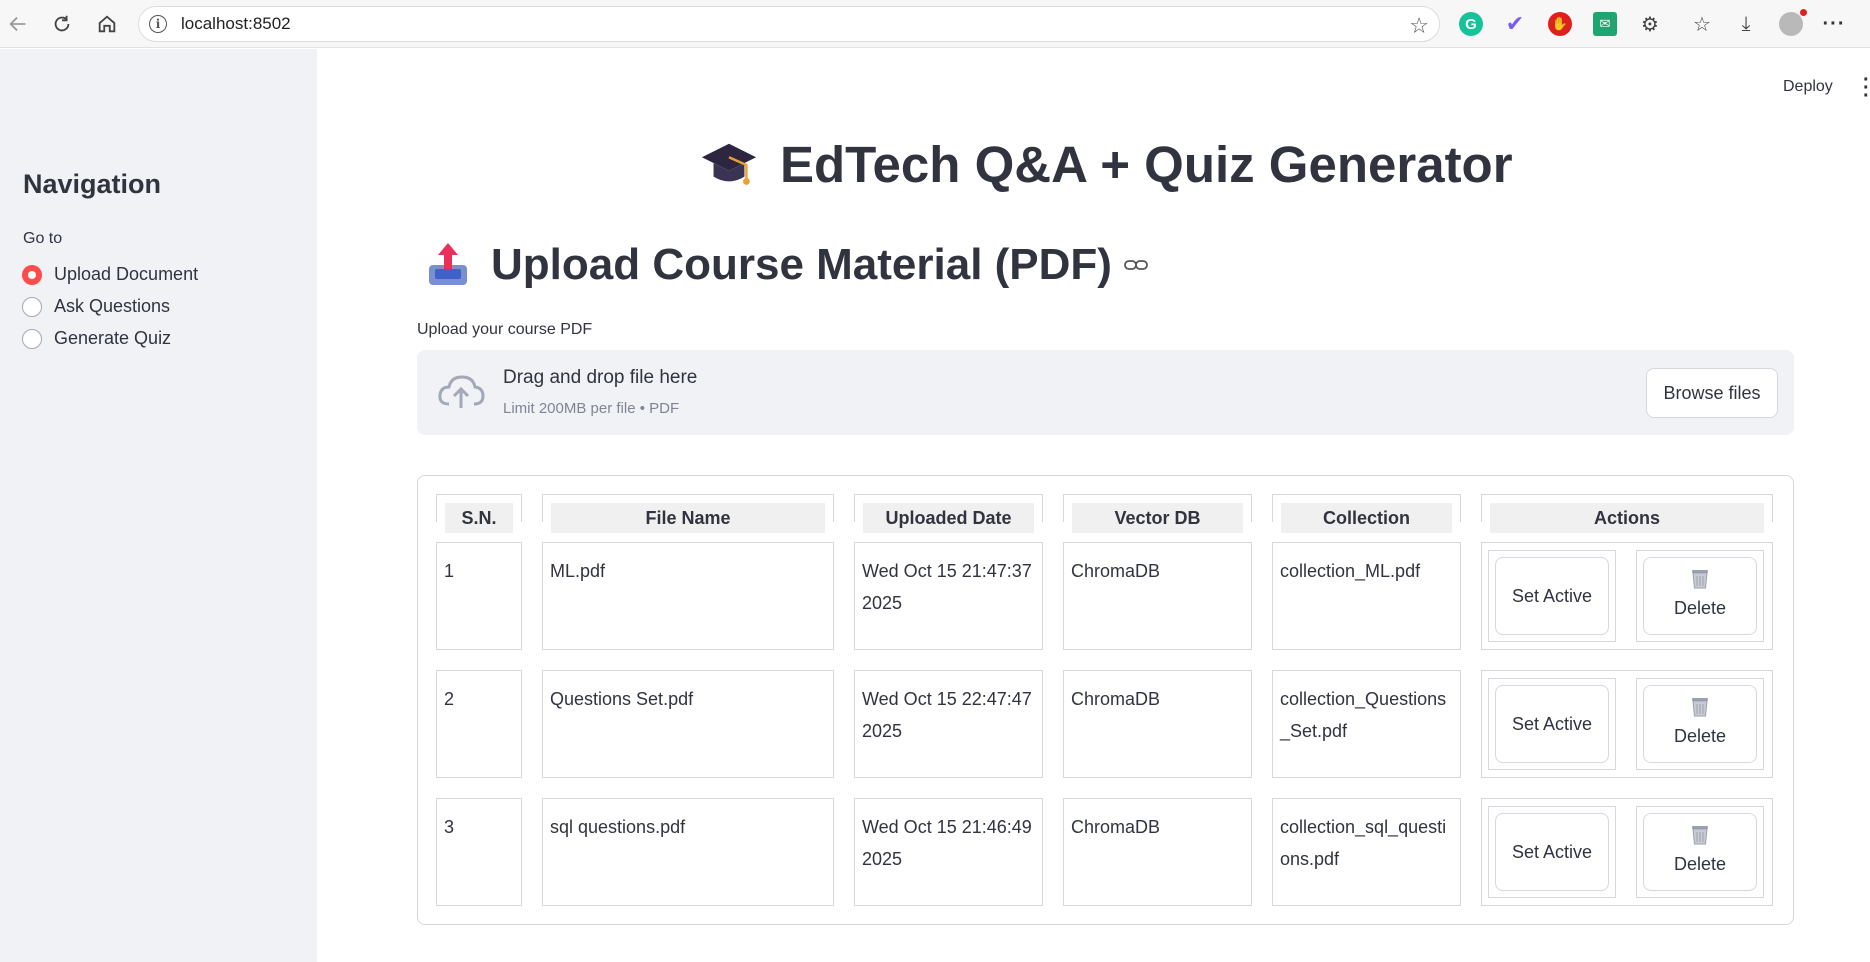  I want to click on anchor-link-icon, so click(1136, 265).